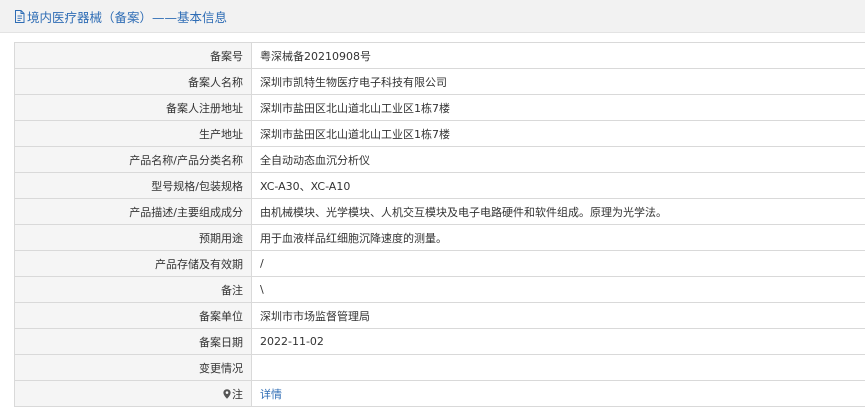 This screenshot has height=414, width=865. Describe the element at coordinates (558, 341) in the screenshot. I see `row-value: 2022-11-02` at that location.